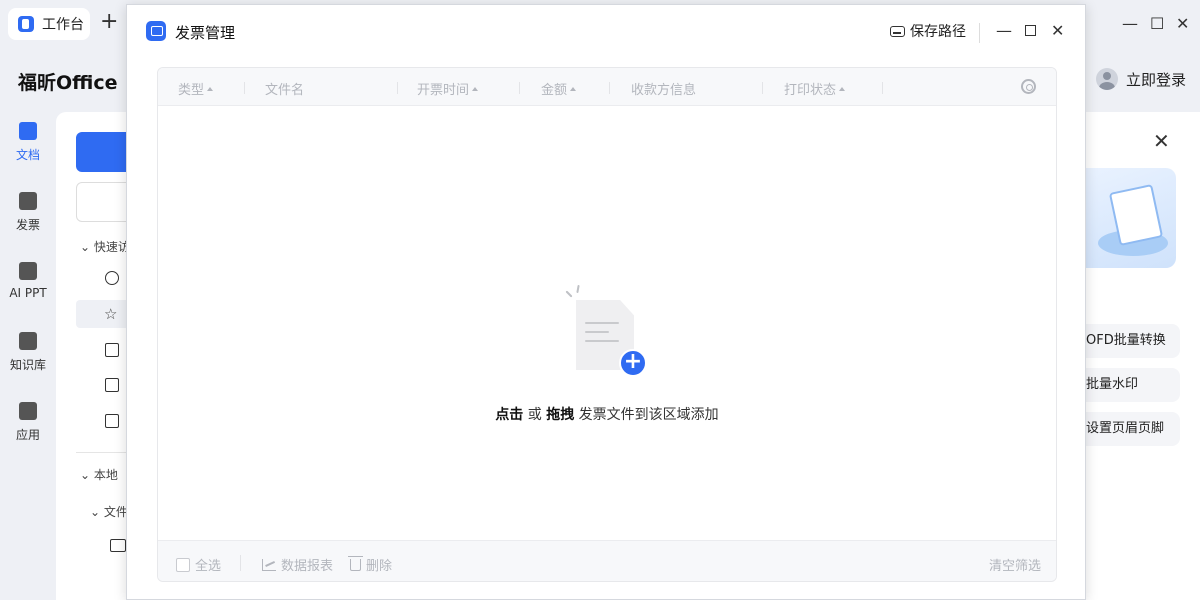 The width and height of the screenshot is (1200, 600). I want to click on promo-illustration, so click(1131, 218).